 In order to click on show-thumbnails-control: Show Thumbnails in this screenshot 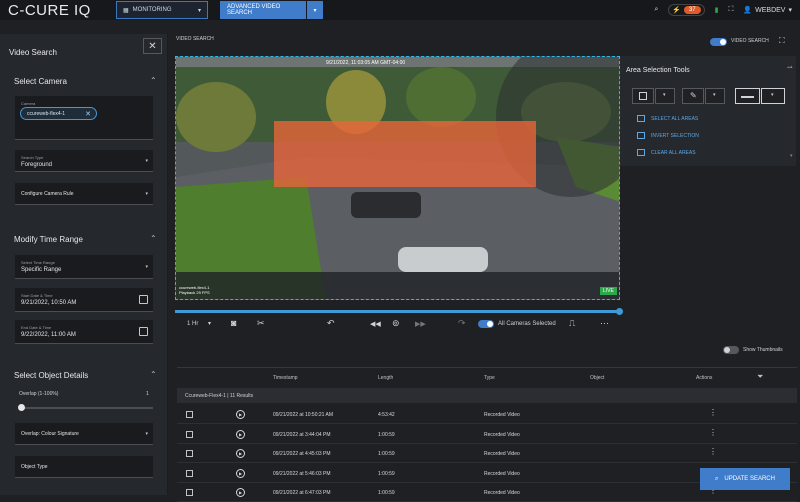, I will do `click(753, 350)`.